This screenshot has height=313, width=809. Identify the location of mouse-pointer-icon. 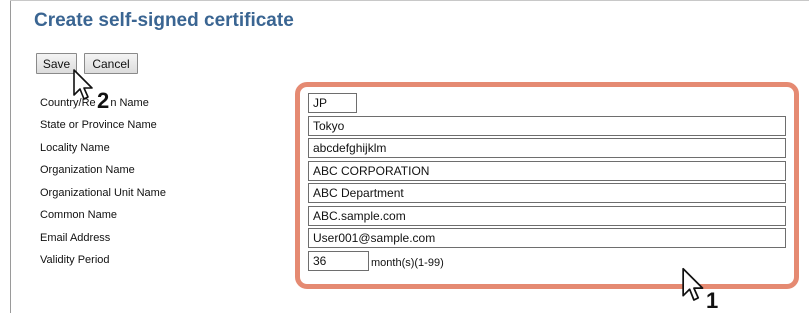
(693, 284).